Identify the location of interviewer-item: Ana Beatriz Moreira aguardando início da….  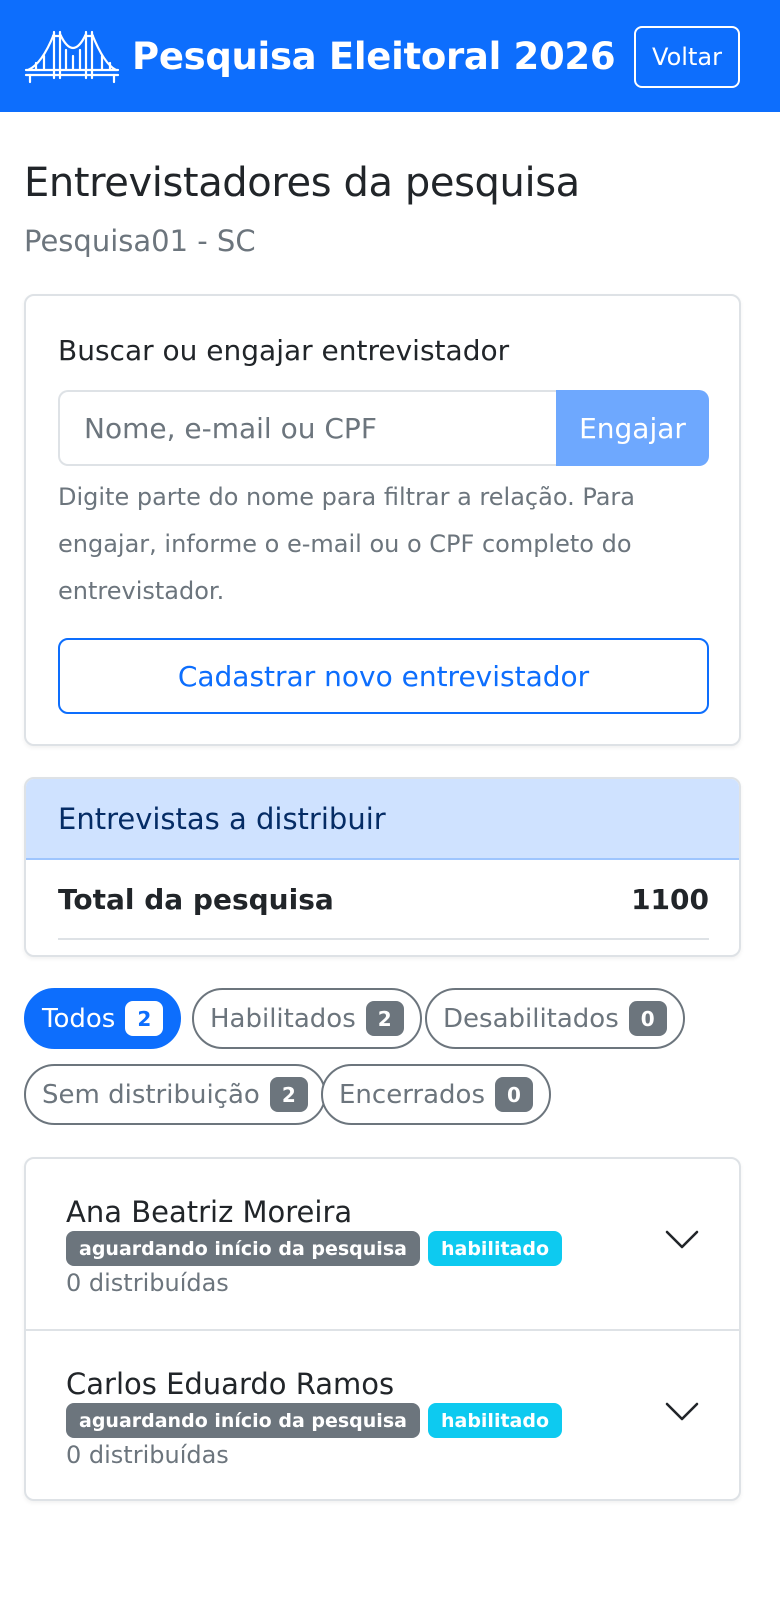
(382, 1244).